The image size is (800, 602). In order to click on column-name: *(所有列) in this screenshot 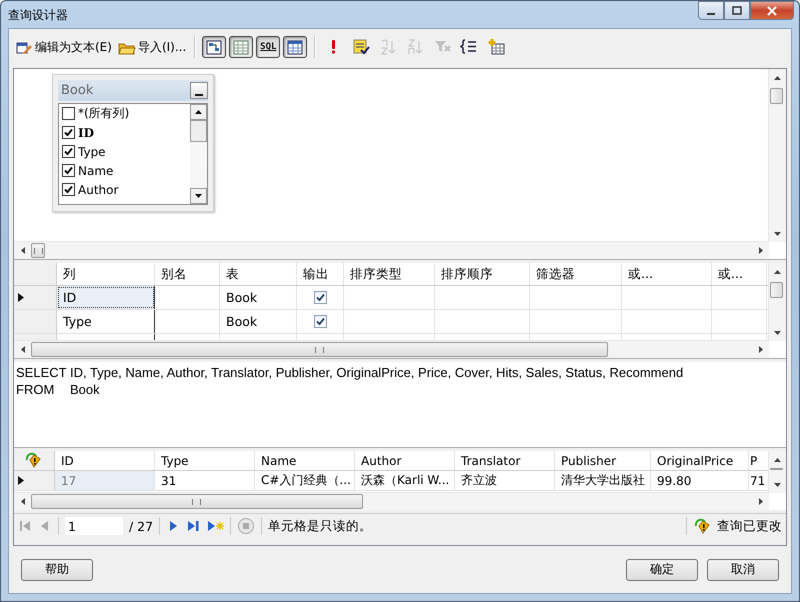, I will do `click(104, 113)`.